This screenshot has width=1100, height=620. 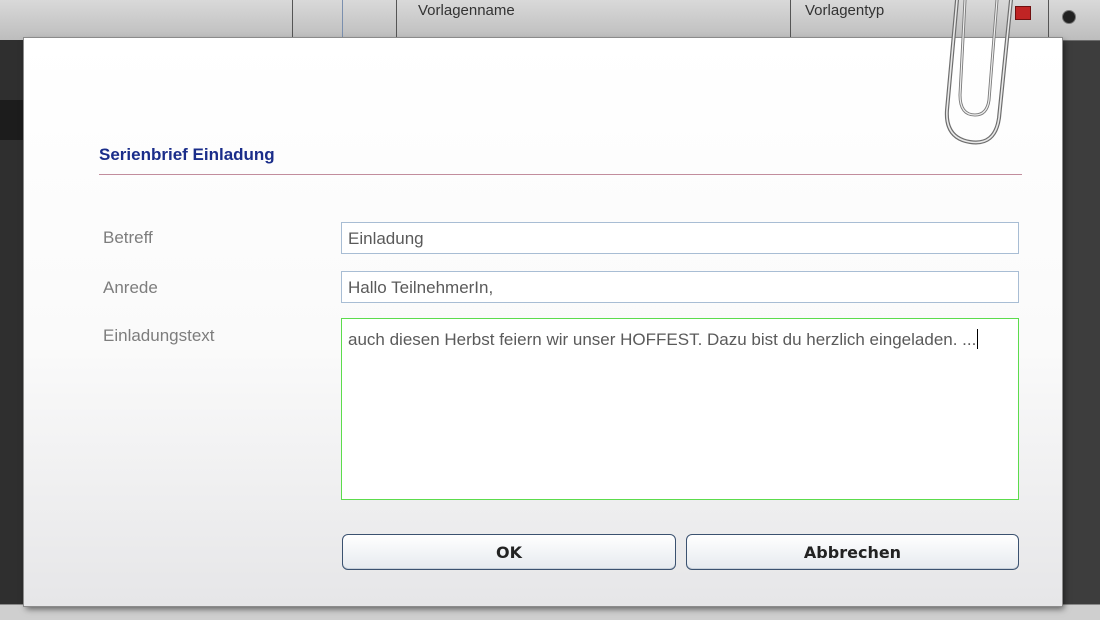 I want to click on paperclip-icon, so click(x=978, y=72).